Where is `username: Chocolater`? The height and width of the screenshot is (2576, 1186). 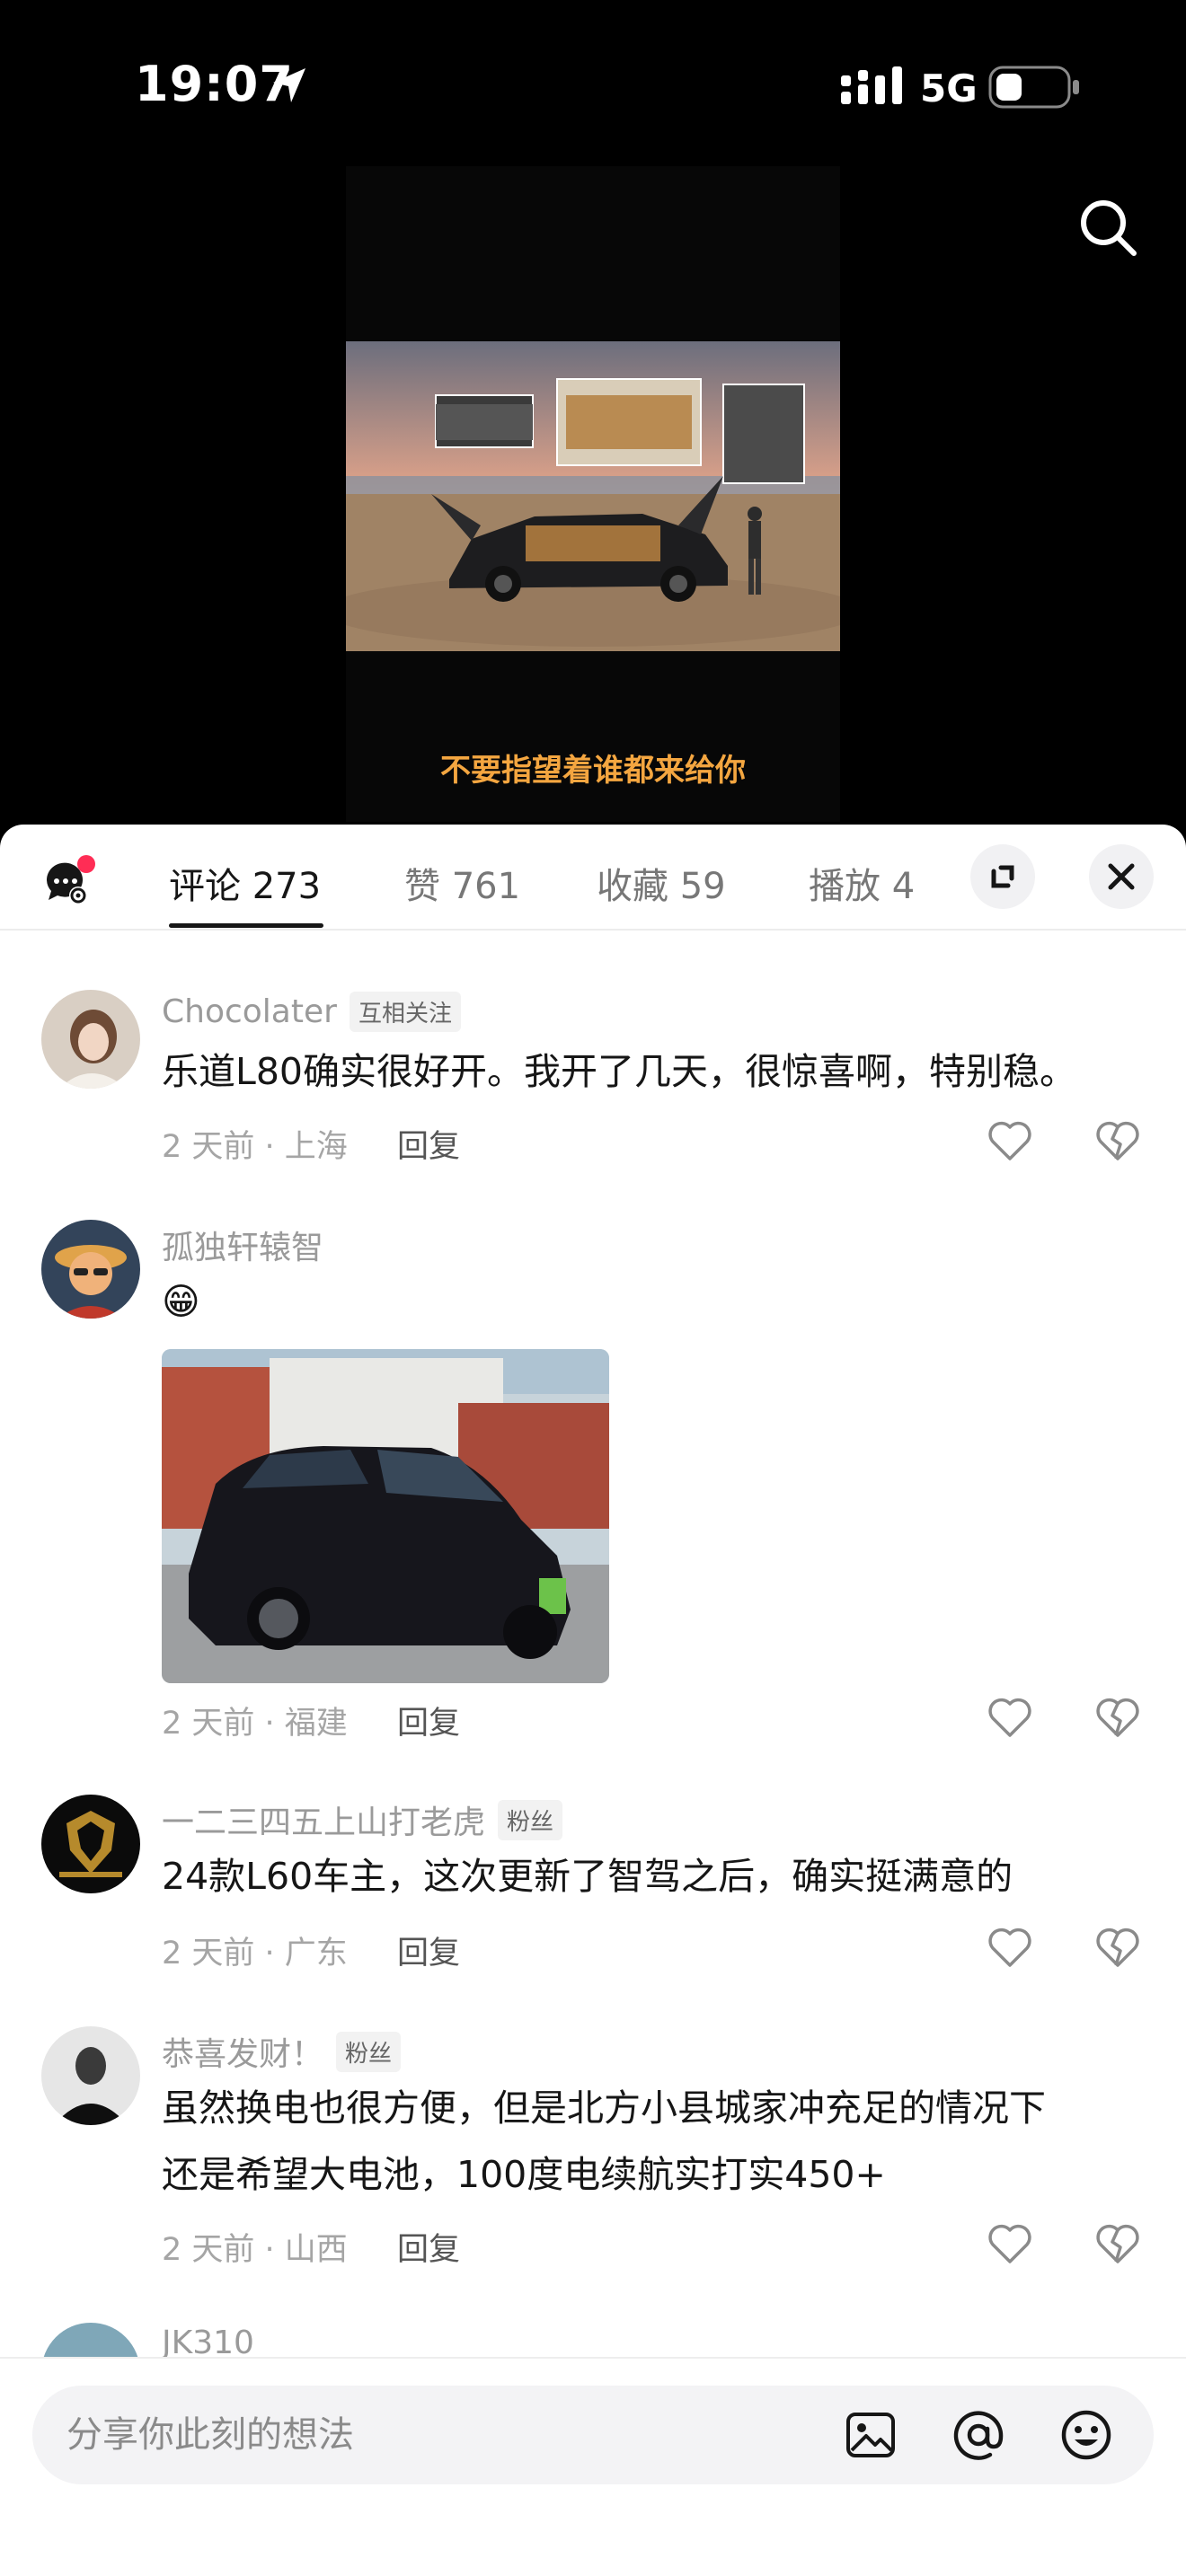
username: Chocolater is located at coordinates (249, 1012).